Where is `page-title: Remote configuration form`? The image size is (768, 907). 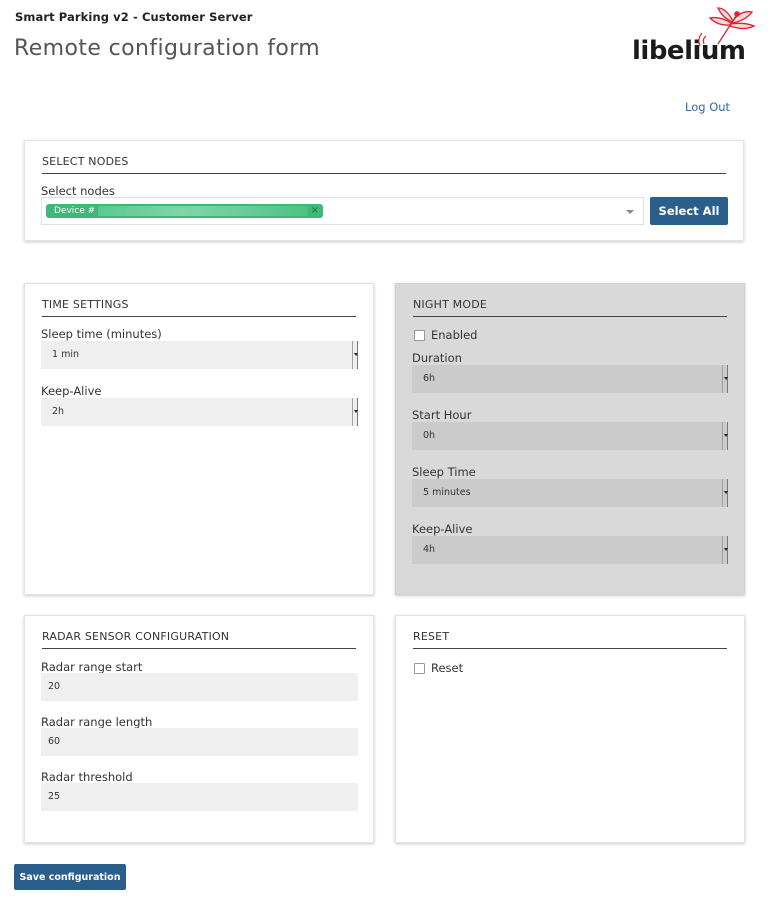 page-title: Remote configuration form is located at coordinates (167, 48).